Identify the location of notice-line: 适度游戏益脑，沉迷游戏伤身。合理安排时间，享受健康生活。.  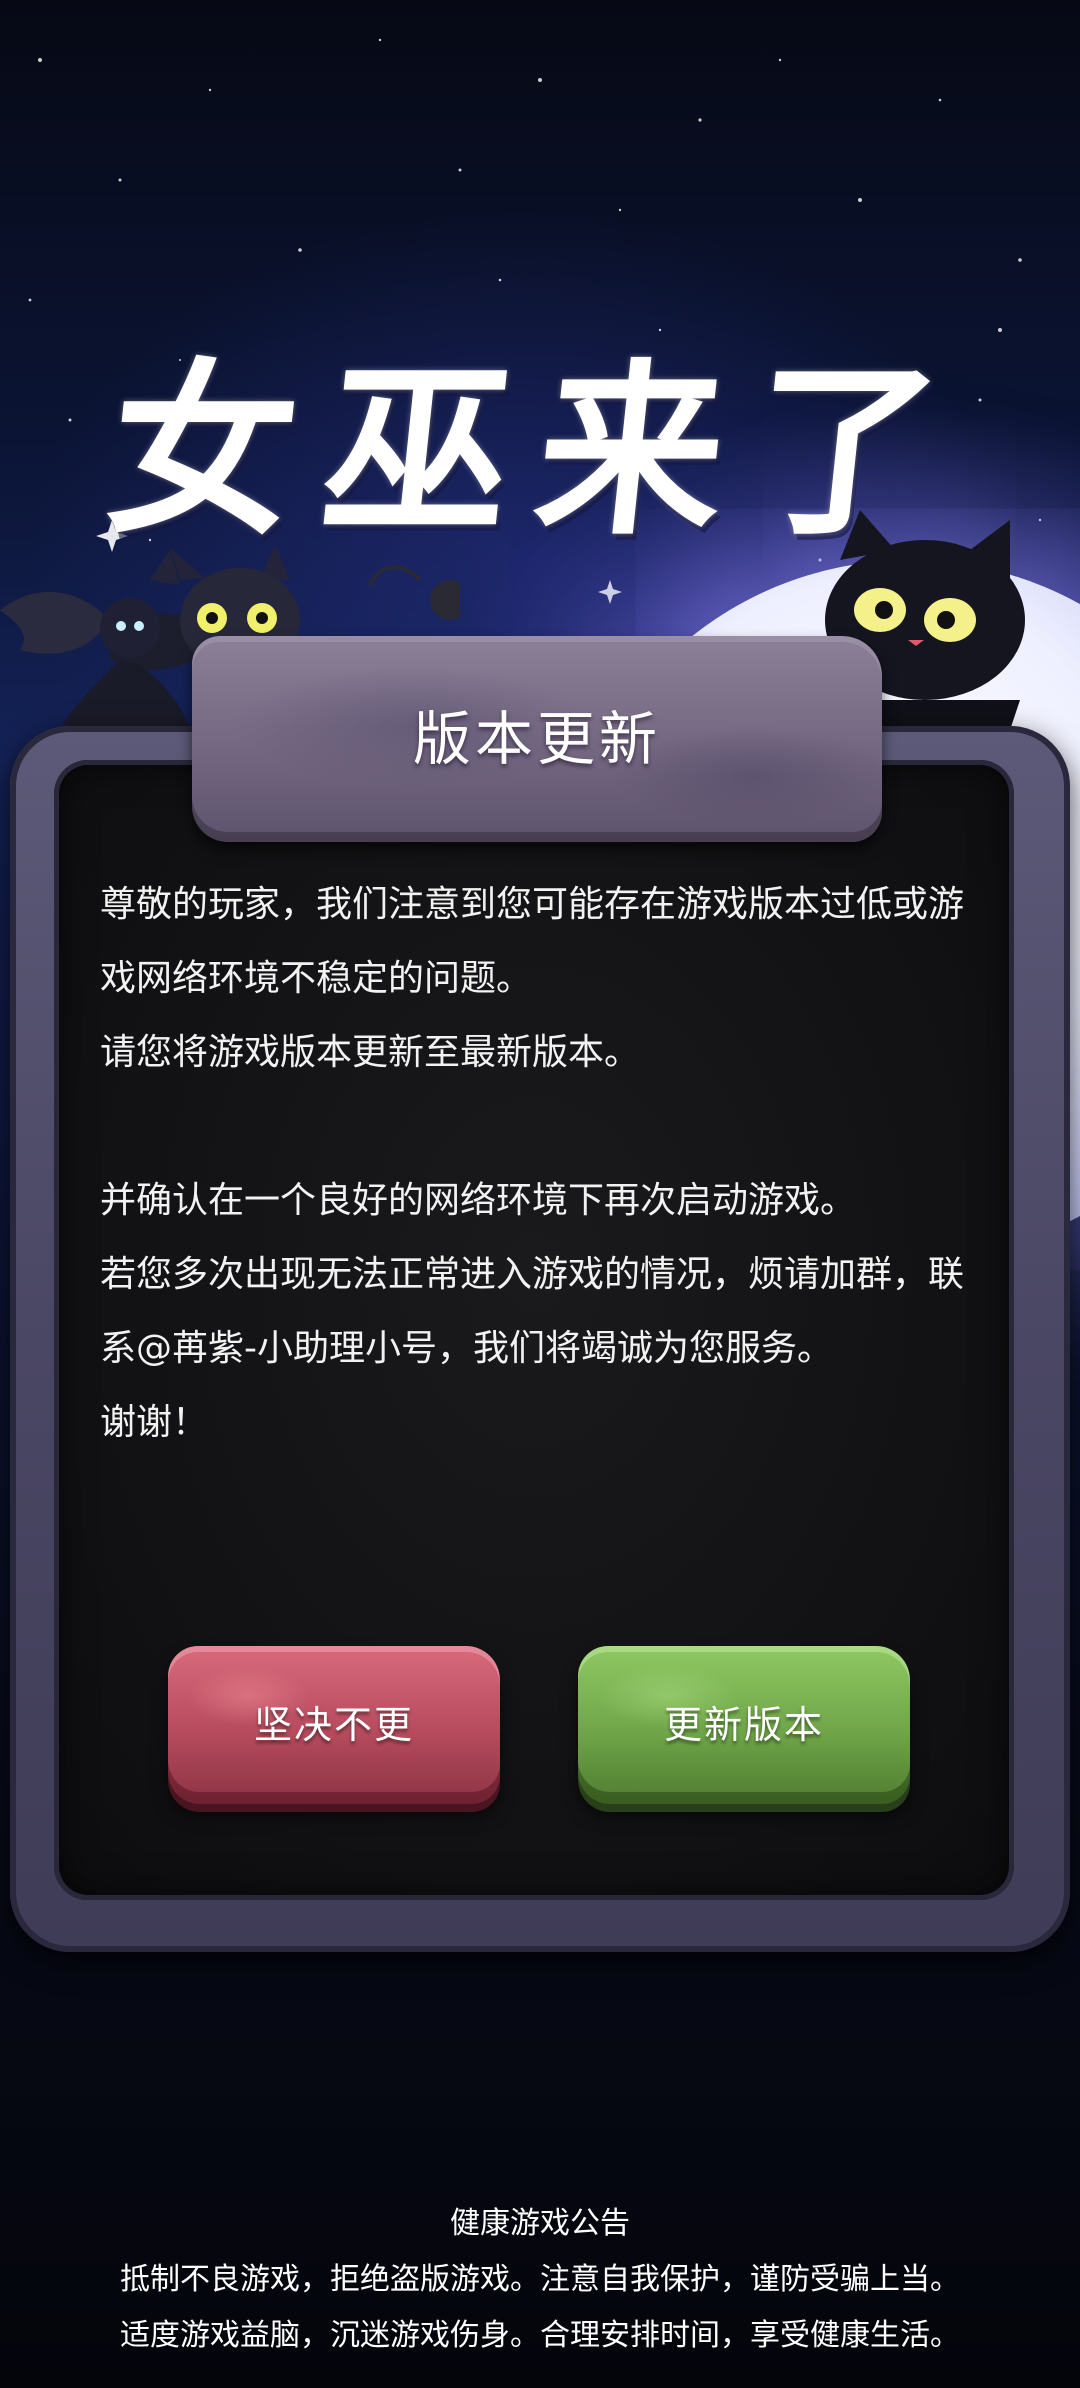
(540, 2335).